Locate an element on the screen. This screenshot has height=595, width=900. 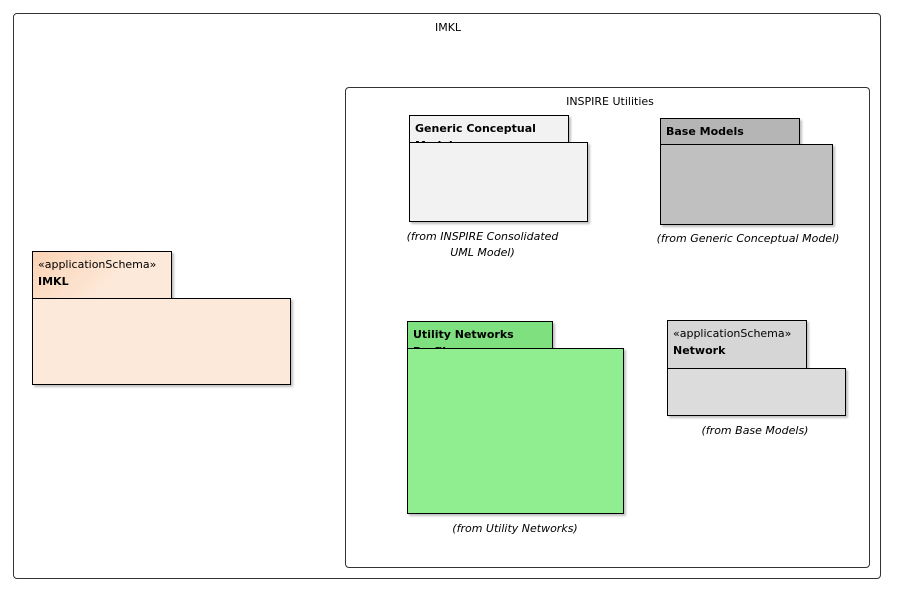
package-unp-tab: Utility Networks Profile is located at coordinates (480, 339).